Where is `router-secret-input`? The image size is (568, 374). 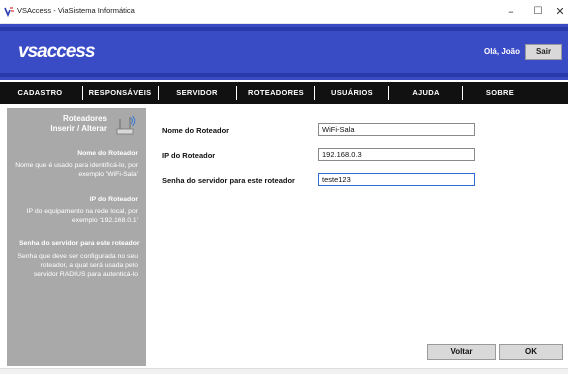 router-secret-input is located at coordinates (396, 179).